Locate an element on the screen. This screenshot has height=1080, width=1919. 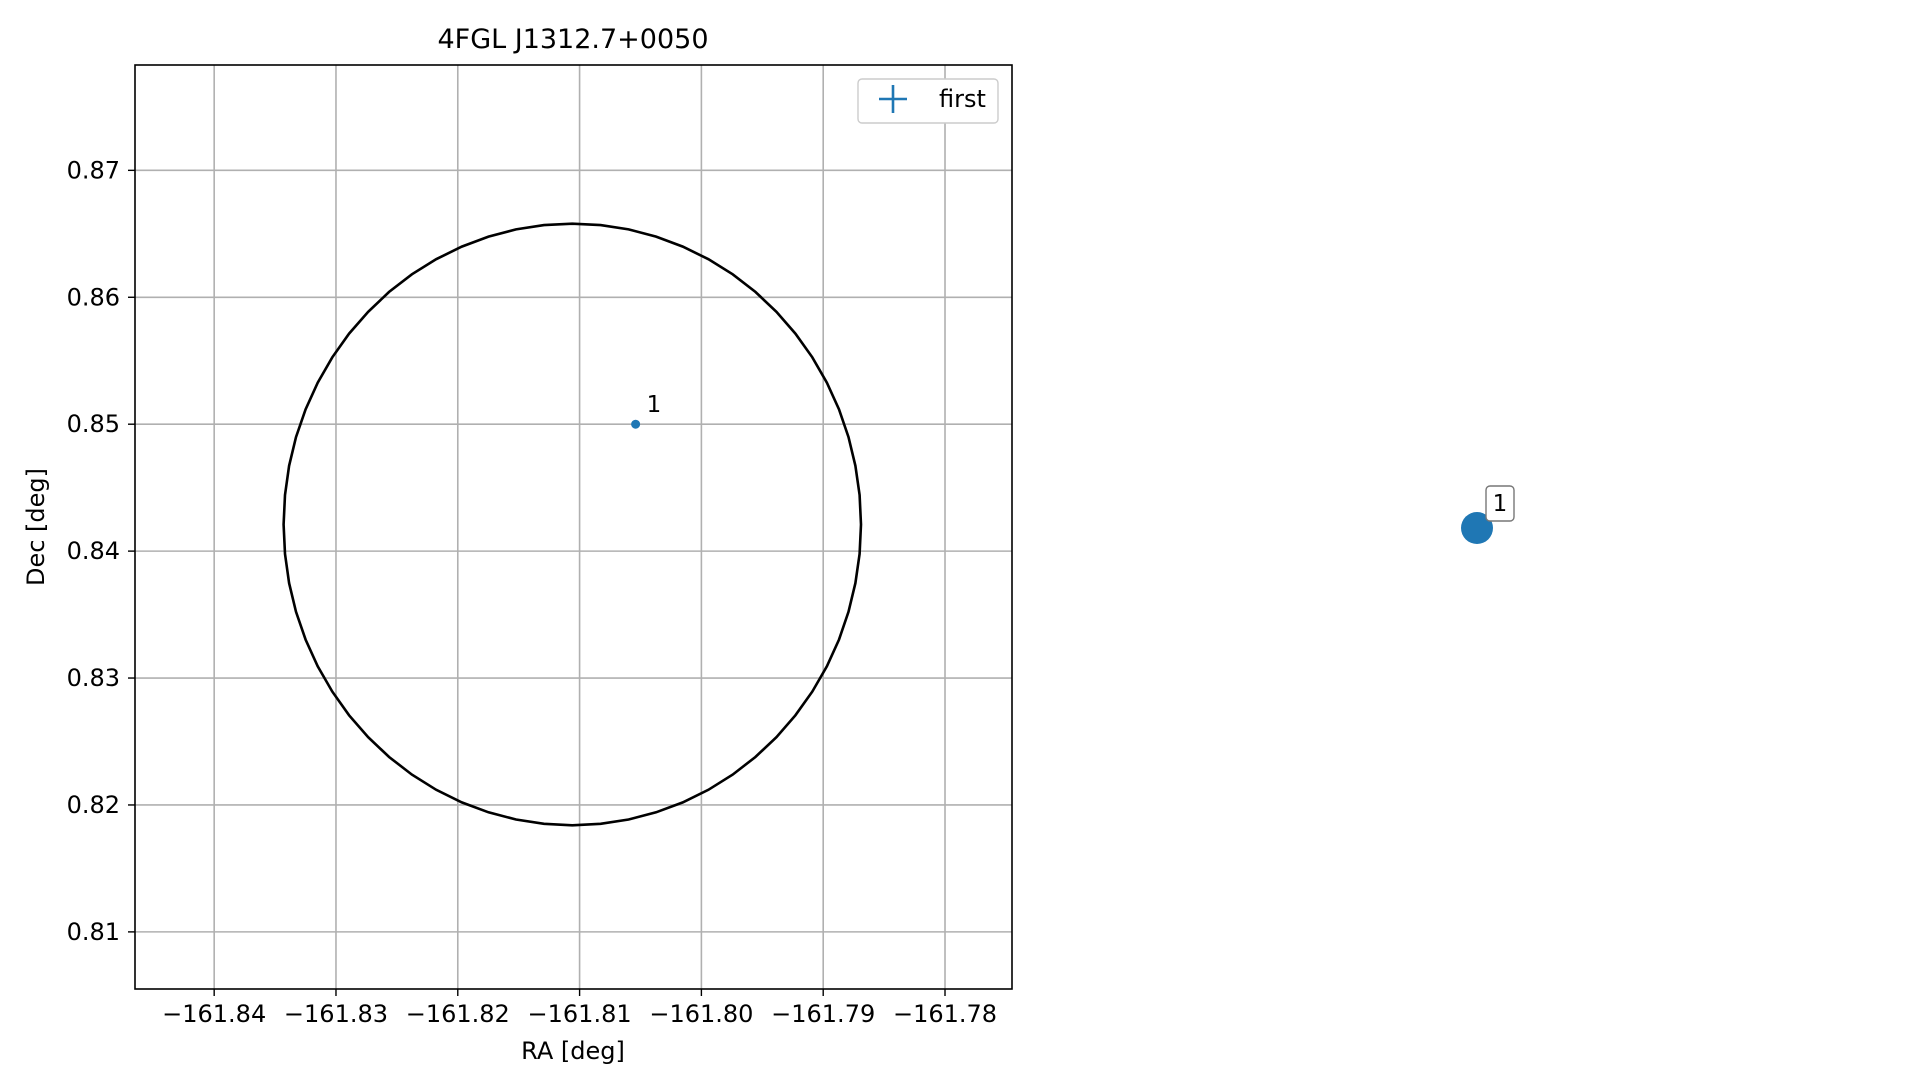
data-points: 1 is located at coordinates (646, 410).